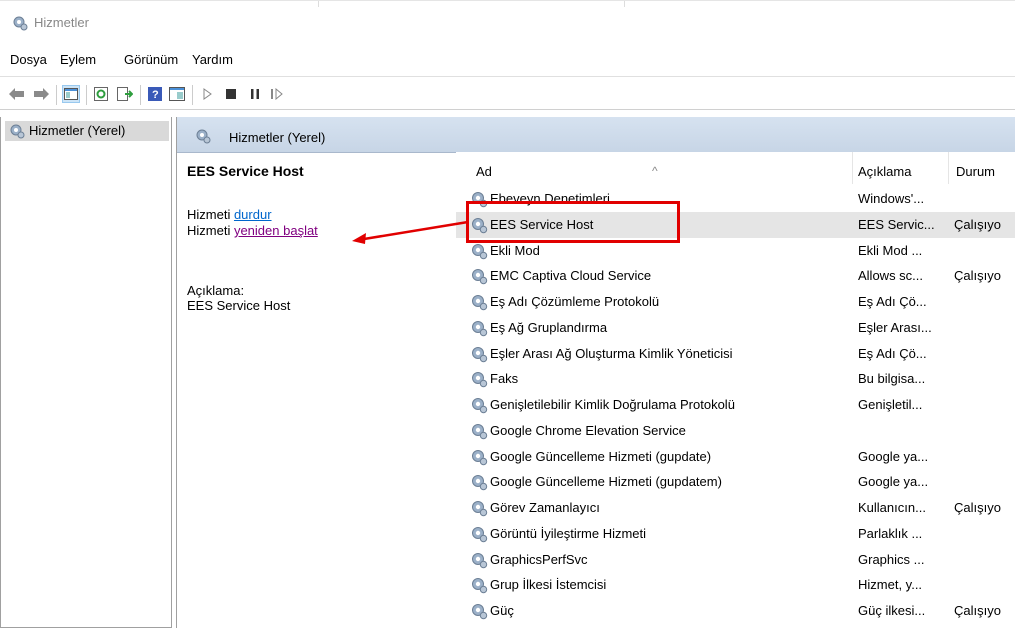 This screenshot has height=628, width=1015. What do you see at coordinates (976, 171) in the screenshot?
I see `column-status-label: Durum` at bounding box center [976, 171].